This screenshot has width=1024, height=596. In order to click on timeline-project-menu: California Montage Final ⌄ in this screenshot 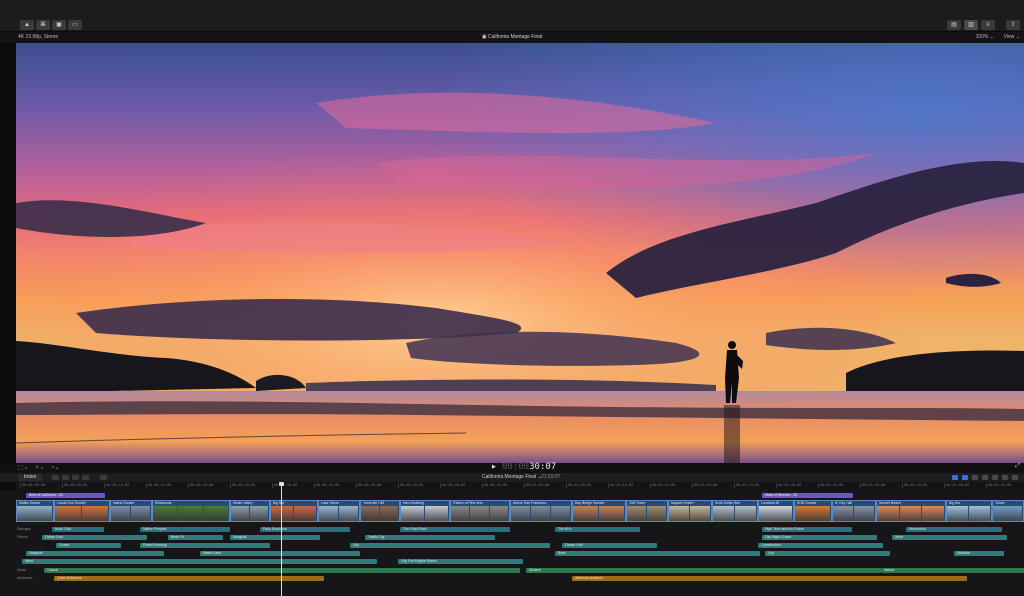, I will do `click(512, 477)`.